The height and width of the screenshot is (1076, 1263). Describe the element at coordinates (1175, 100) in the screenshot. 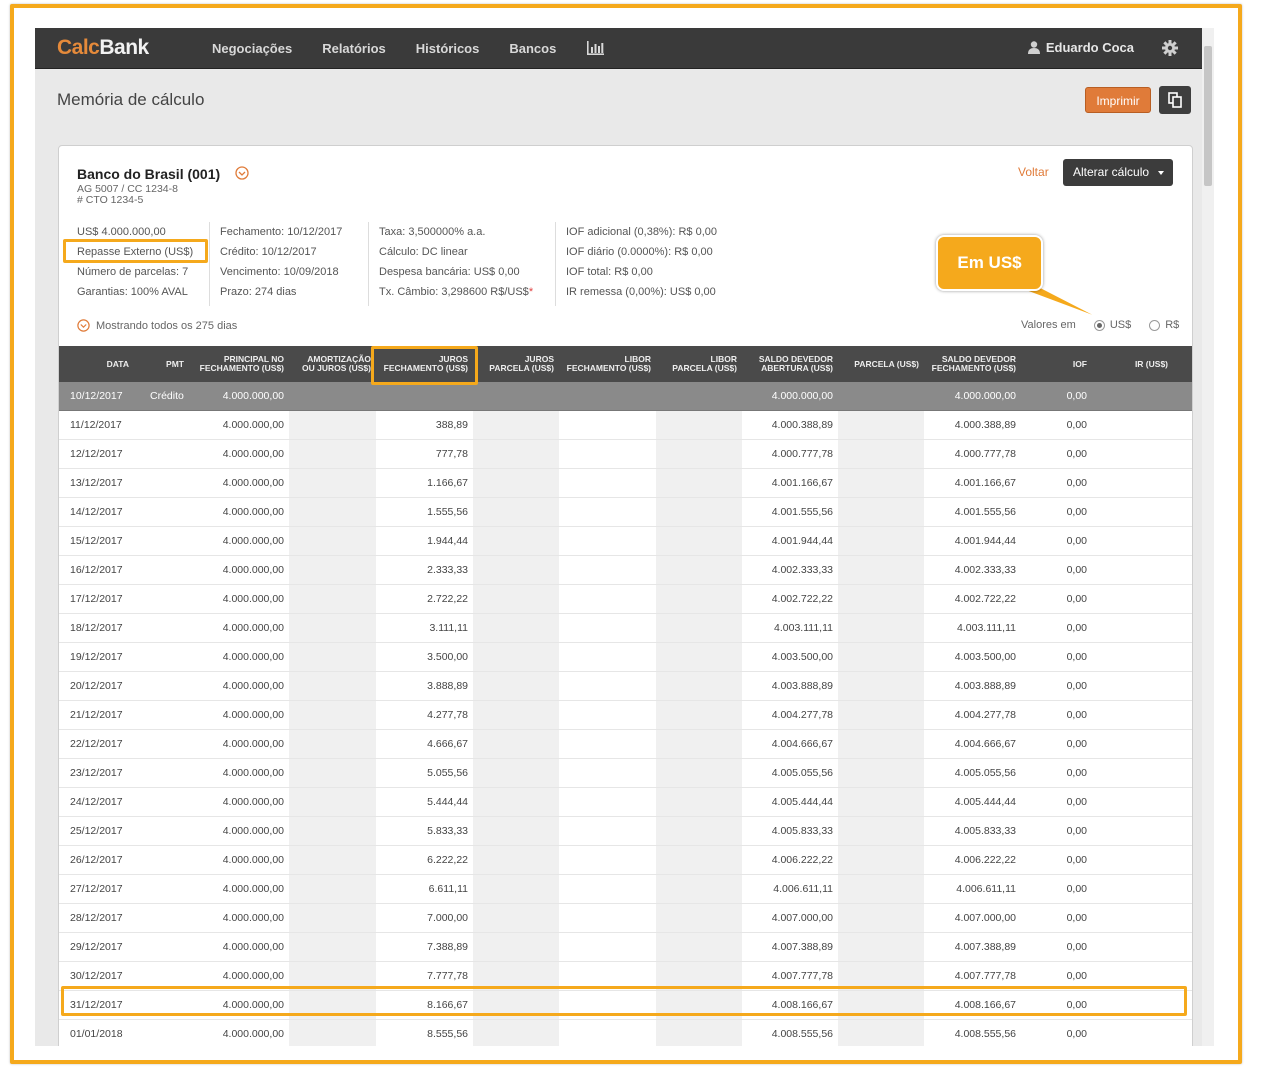

I see `copy-button` at that location.